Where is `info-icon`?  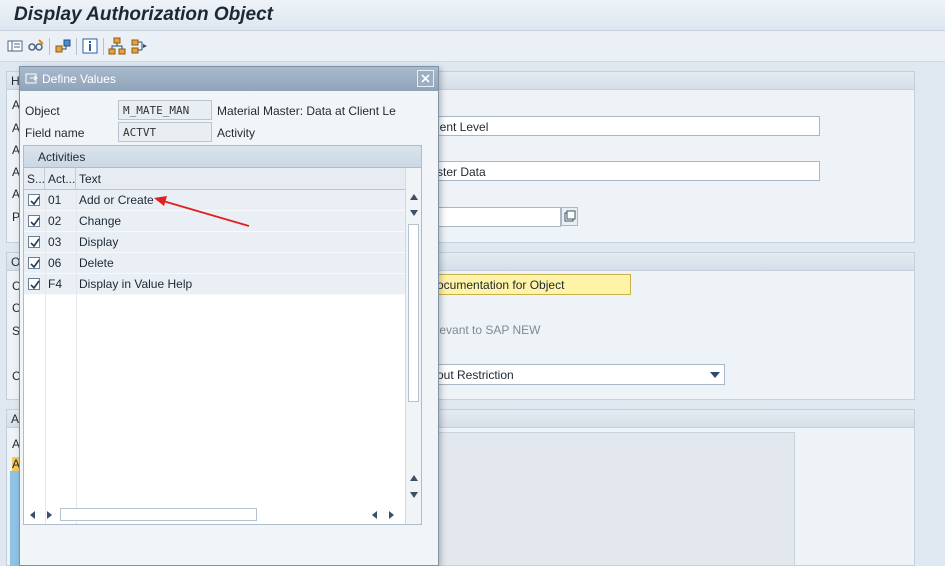
info-icon is located at coordinates (90, 46).